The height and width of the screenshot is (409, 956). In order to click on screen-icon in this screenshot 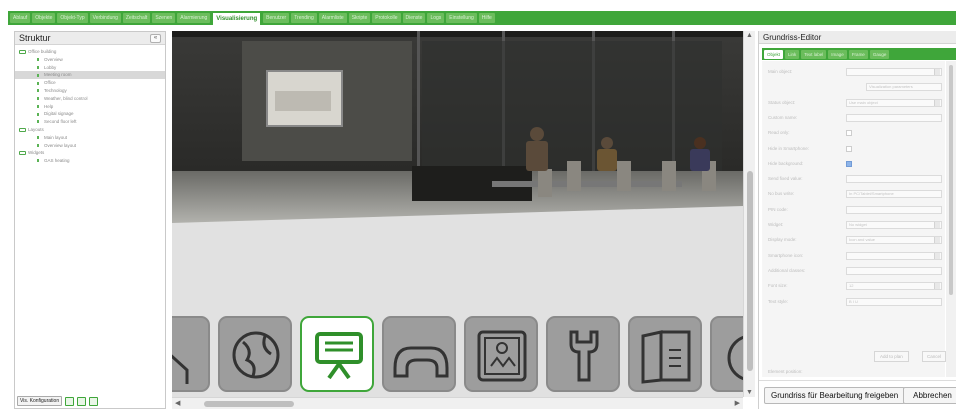, I will do `click(82, 401)`.